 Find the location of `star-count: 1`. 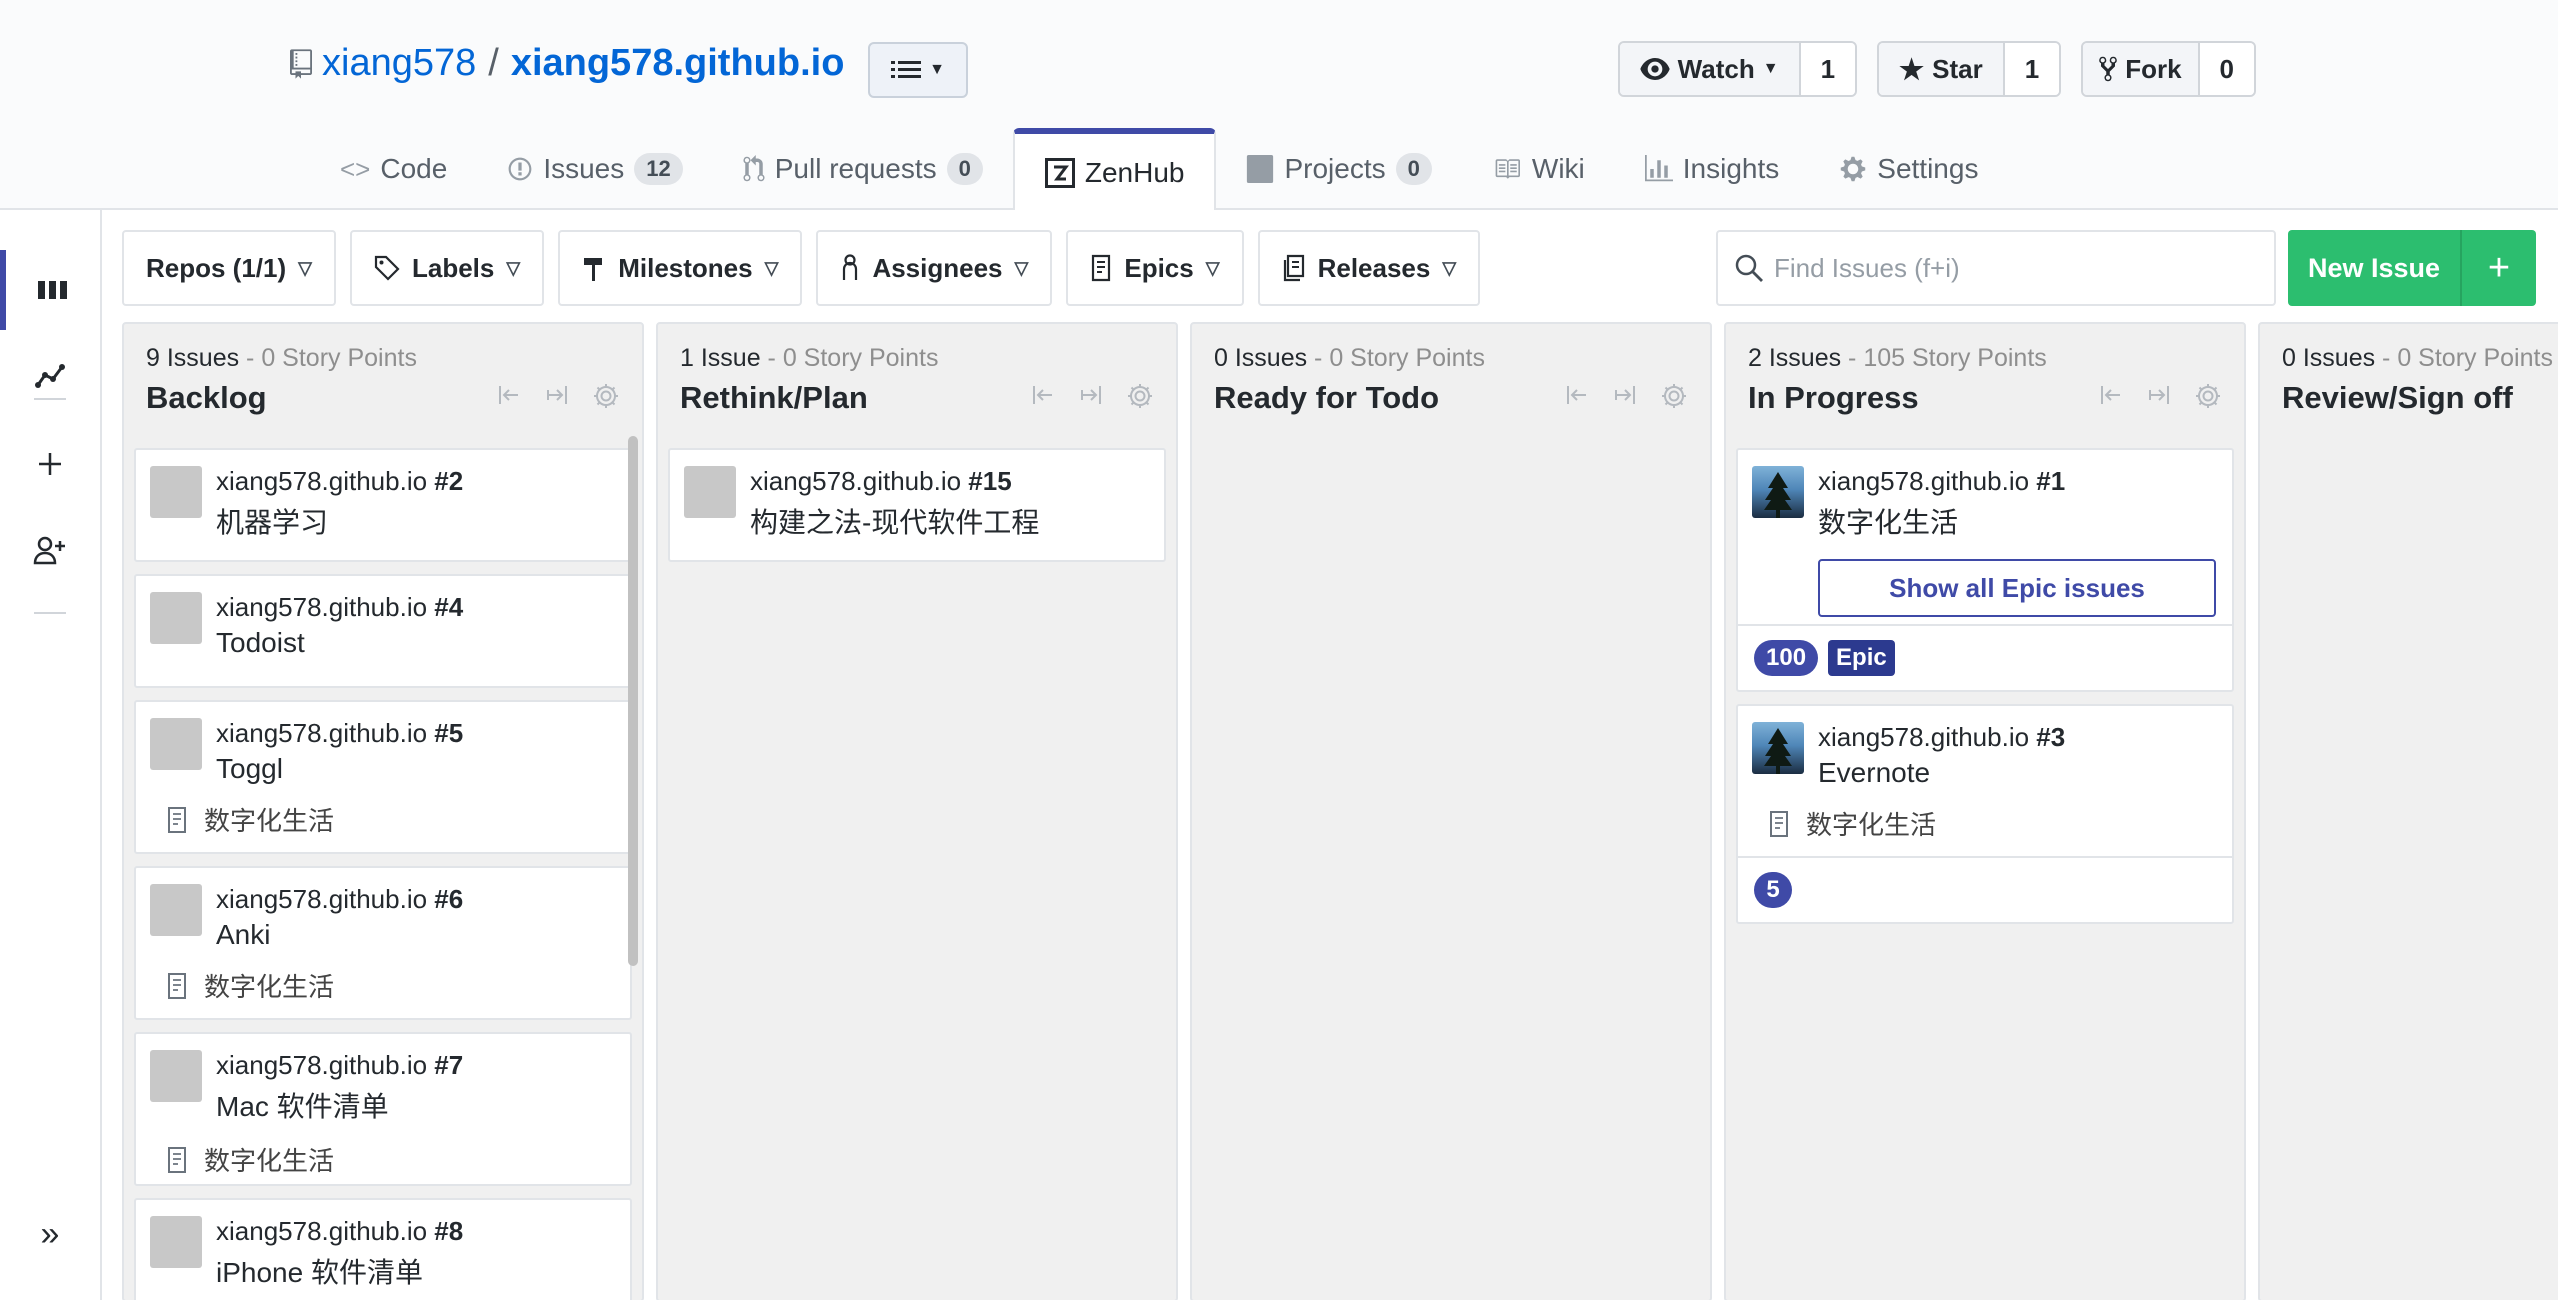

star-count: 1 is located at coordinates (2032, 69).